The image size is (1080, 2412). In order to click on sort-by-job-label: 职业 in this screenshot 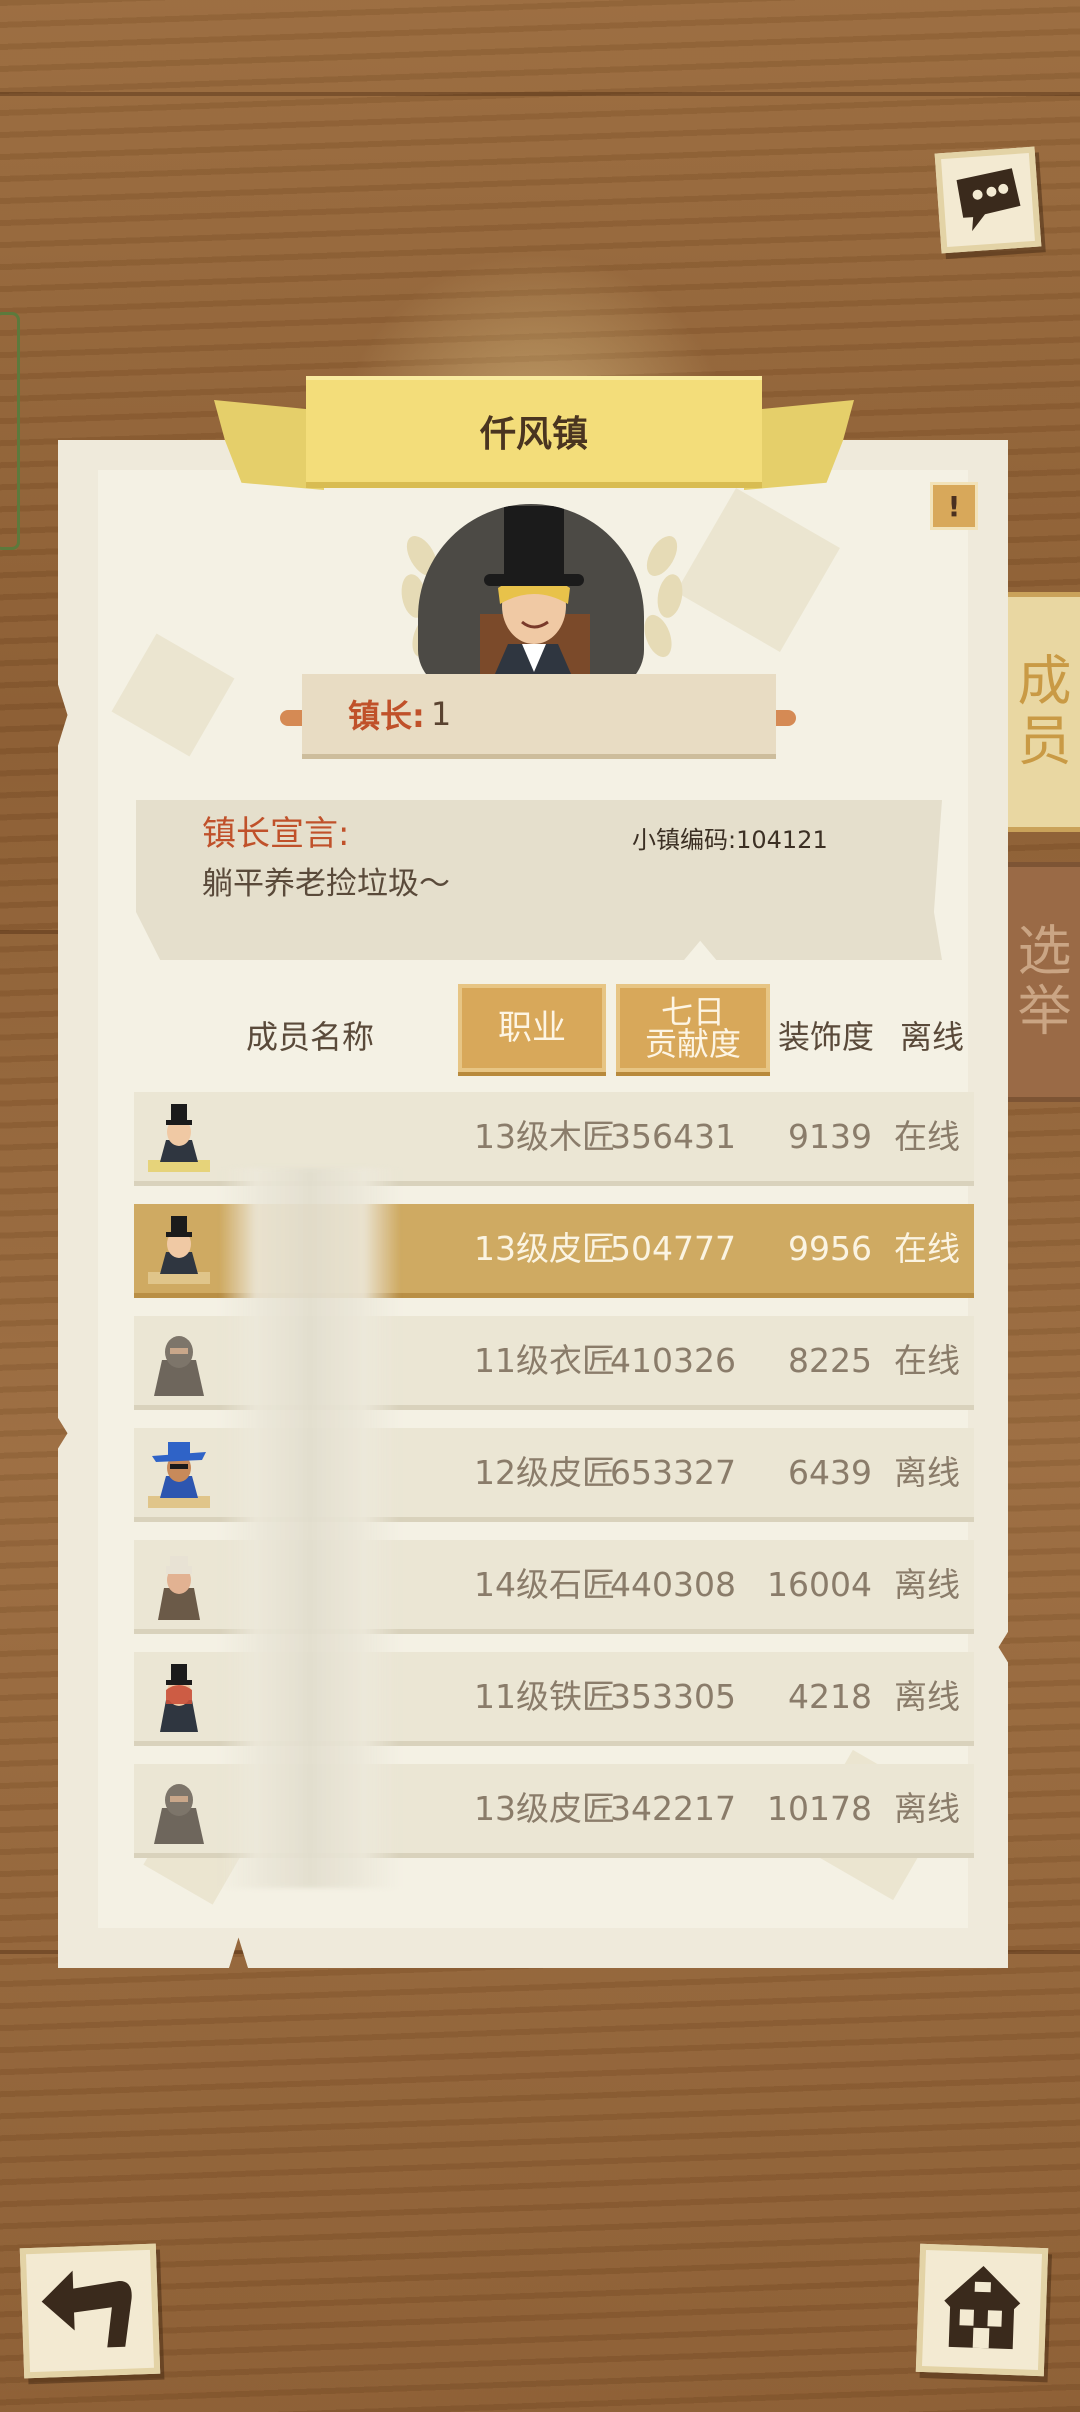, I will do `click(532, 1028)`.